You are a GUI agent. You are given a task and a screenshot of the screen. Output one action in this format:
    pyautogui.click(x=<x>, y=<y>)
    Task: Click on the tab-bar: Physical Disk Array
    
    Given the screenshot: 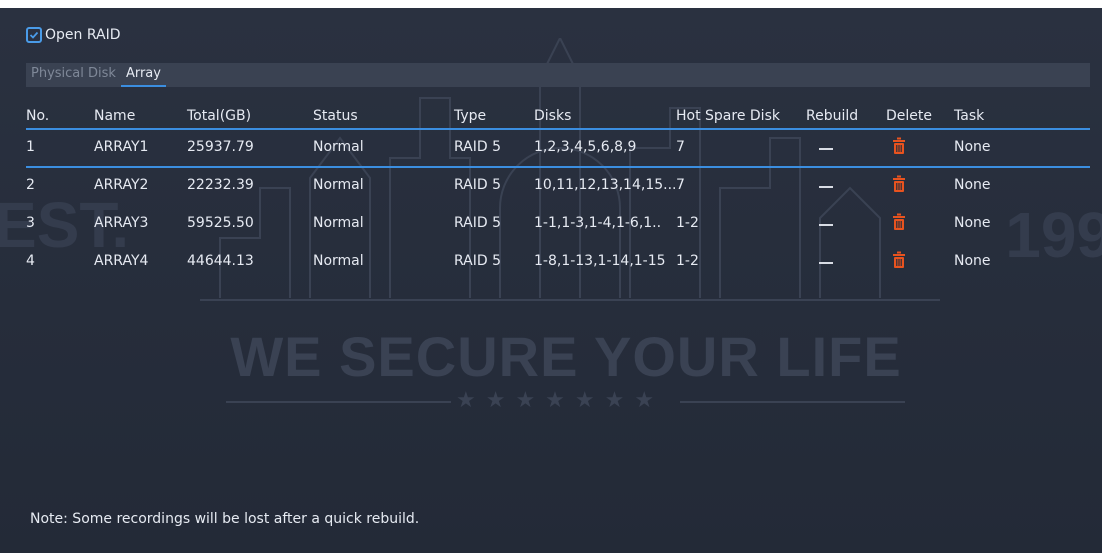 What is the action you would take?
    pyautogui.click(x=558, y=75)
    